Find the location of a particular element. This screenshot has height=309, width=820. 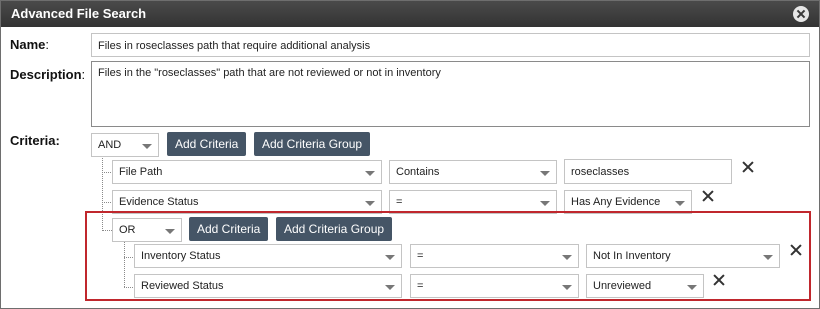

root-operator-select: AND is located at coordinates (125, 145).